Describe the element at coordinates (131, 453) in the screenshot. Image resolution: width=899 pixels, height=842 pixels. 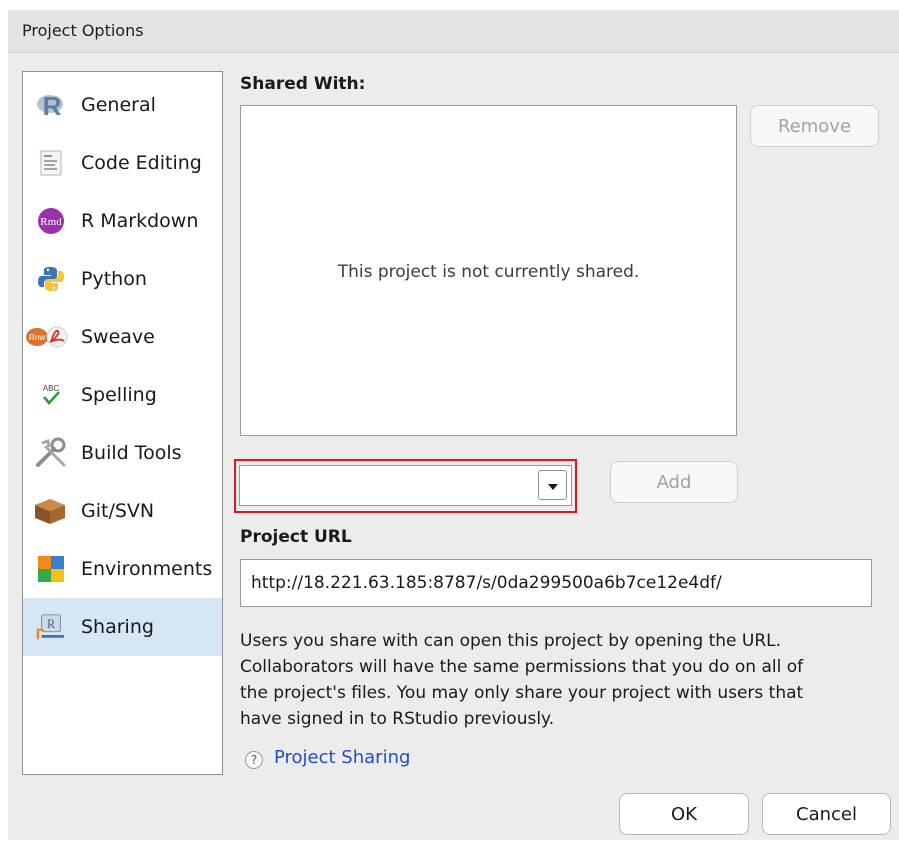
I see `sidebar-item-label: Build Tools` at that location.